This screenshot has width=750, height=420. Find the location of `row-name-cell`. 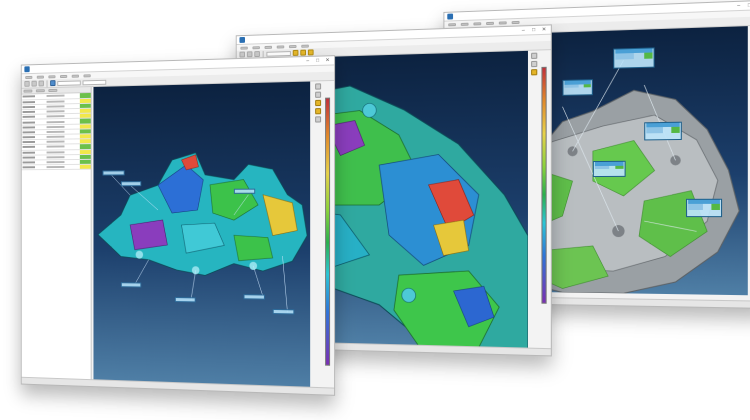

row-name-cell is located at coordinates (34, 167).